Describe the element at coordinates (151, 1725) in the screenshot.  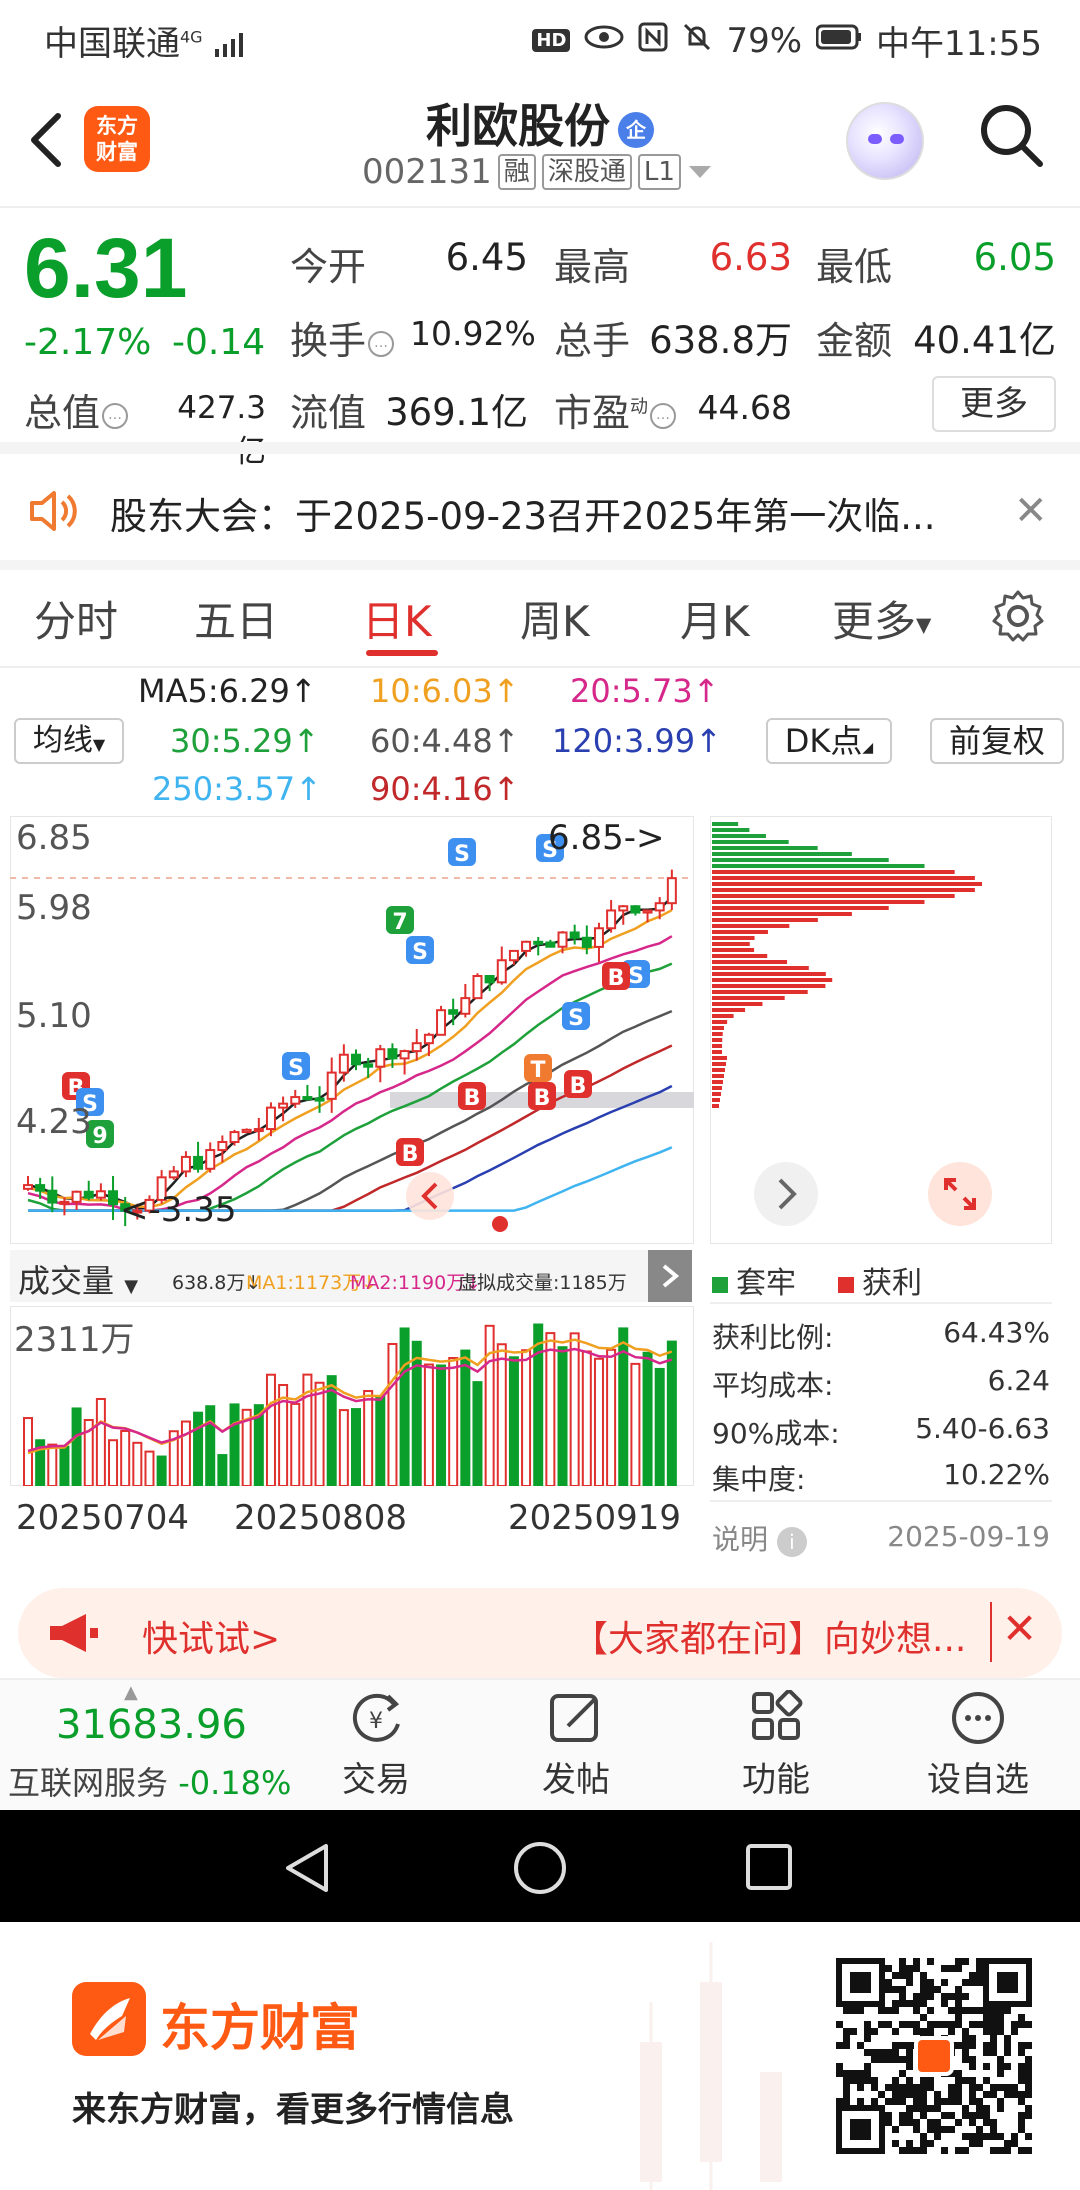
I see `index-value: 31683.96` at that location.